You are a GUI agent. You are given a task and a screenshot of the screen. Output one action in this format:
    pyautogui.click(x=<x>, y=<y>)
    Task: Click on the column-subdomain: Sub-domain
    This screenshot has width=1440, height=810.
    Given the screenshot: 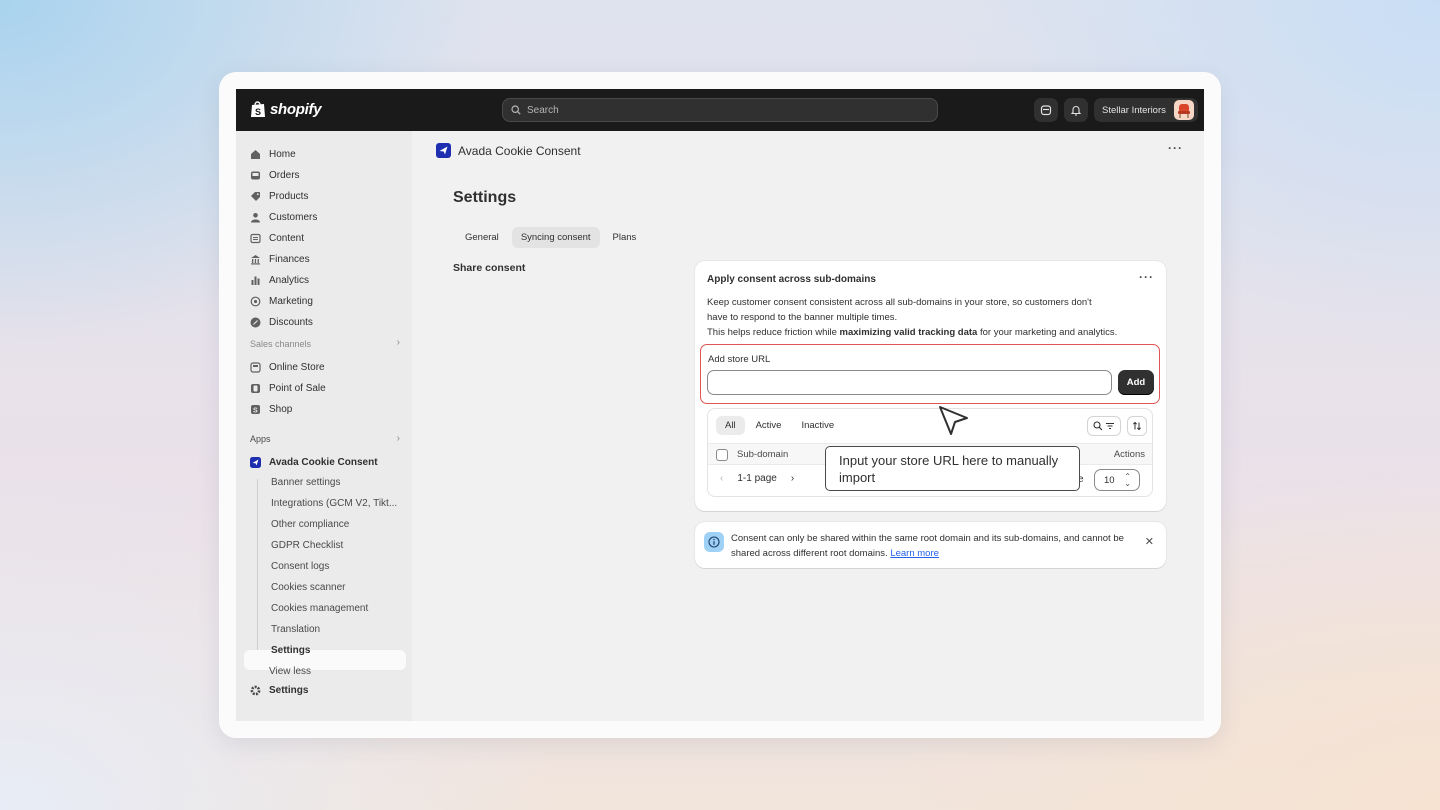 What is the action you would take?
    pyautogui.click(x=763, y=454)
    